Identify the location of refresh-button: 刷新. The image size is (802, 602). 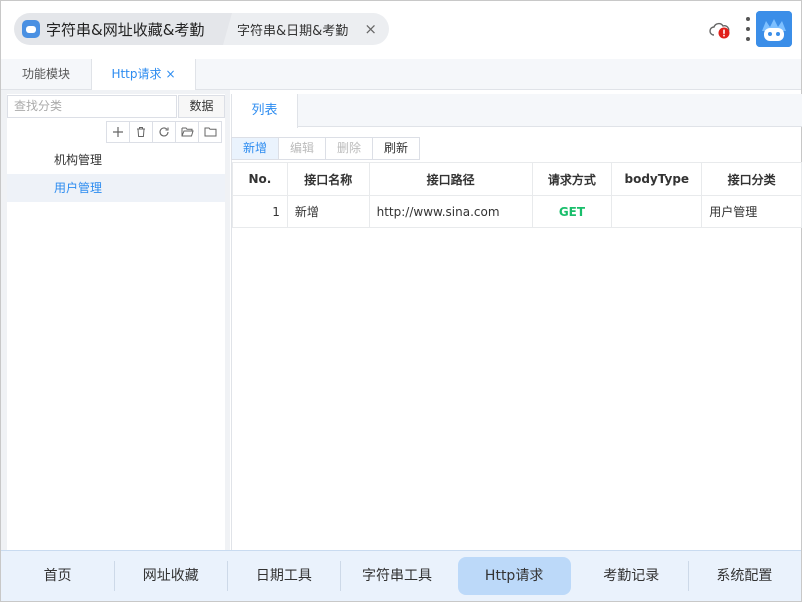
(396, 148).